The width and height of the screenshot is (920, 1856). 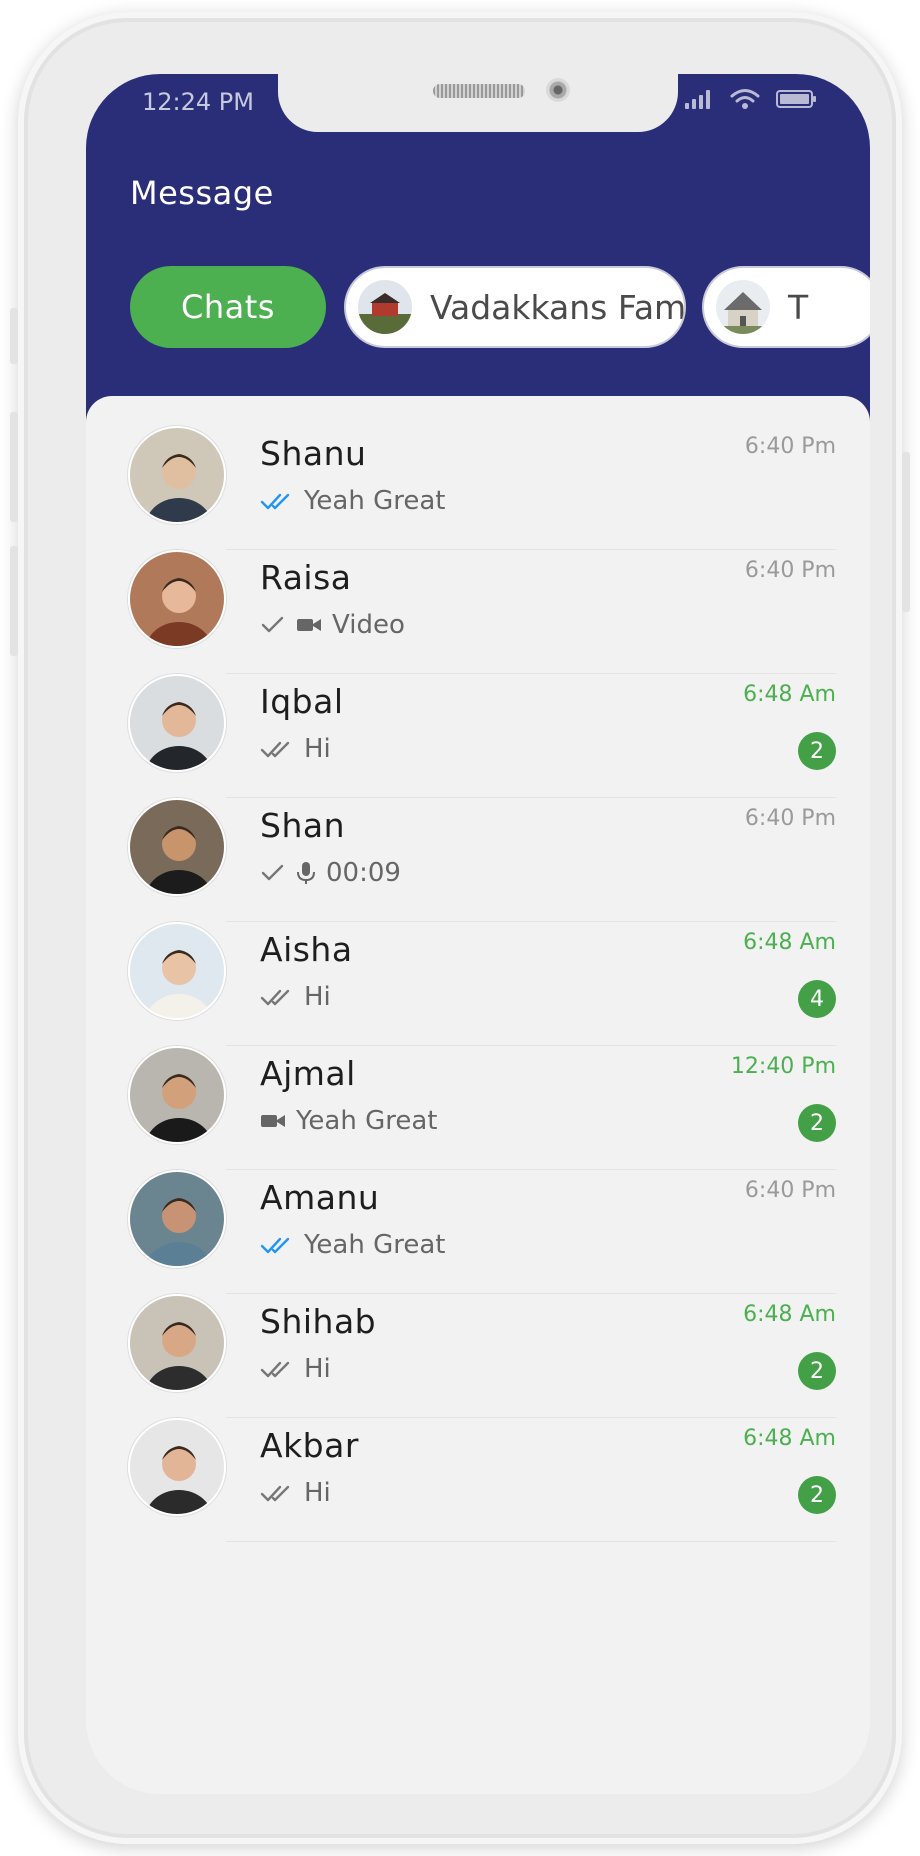 I want to click on filter-chip-group: Vadakkans Fam, so click(x=515, y=307).